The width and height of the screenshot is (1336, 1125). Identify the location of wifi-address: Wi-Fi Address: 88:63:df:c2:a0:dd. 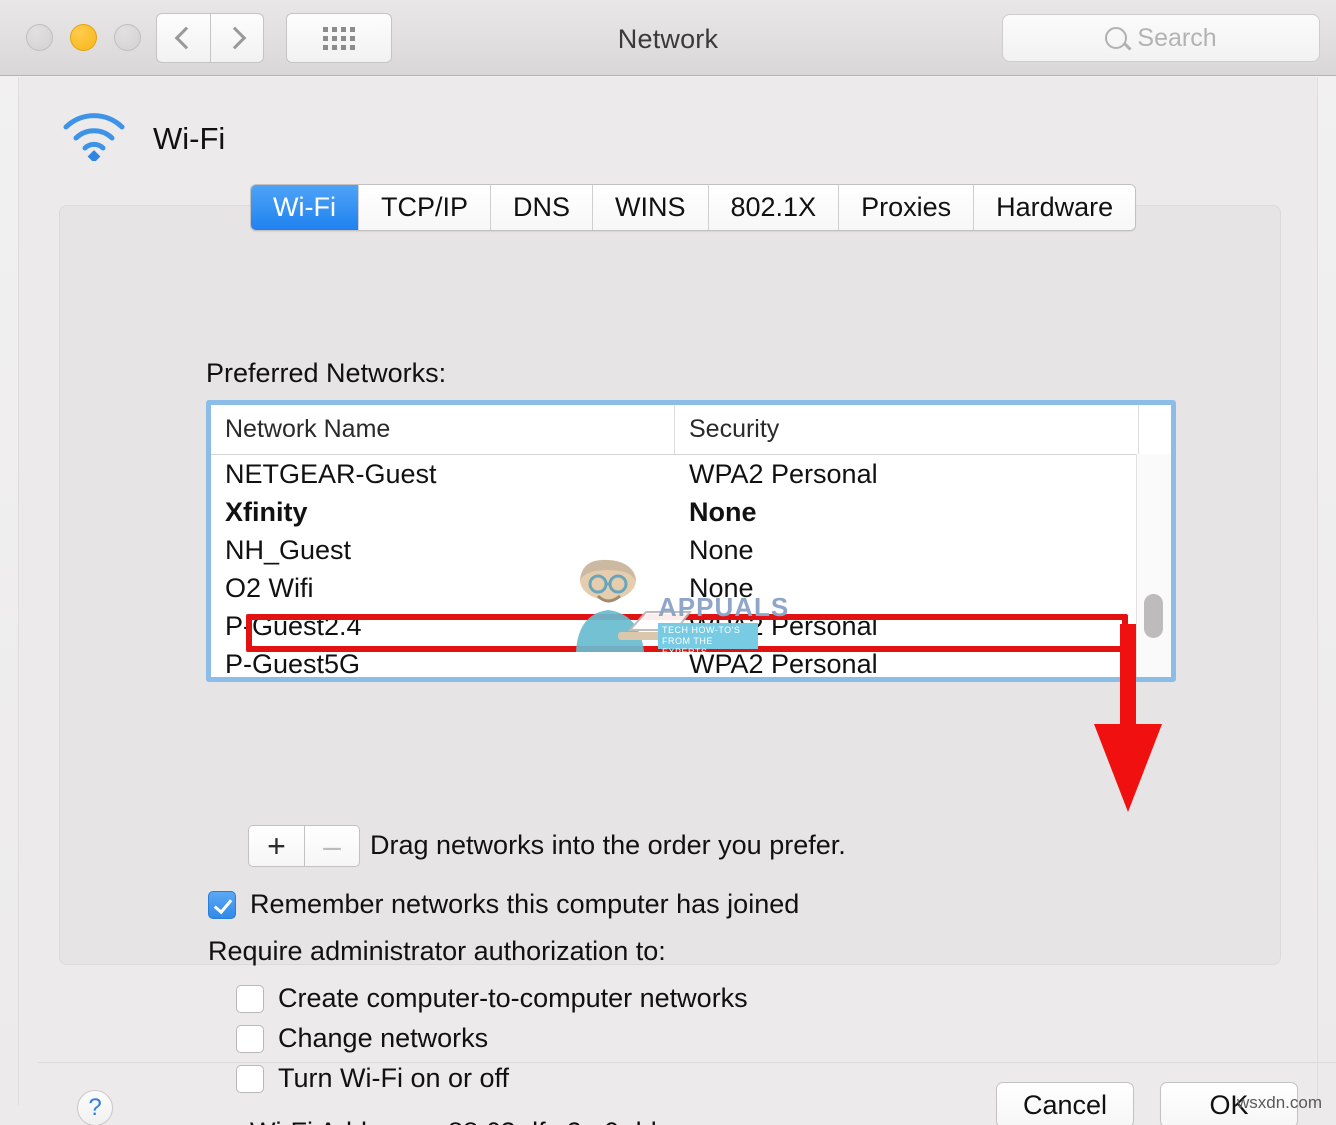
(453, 1121).